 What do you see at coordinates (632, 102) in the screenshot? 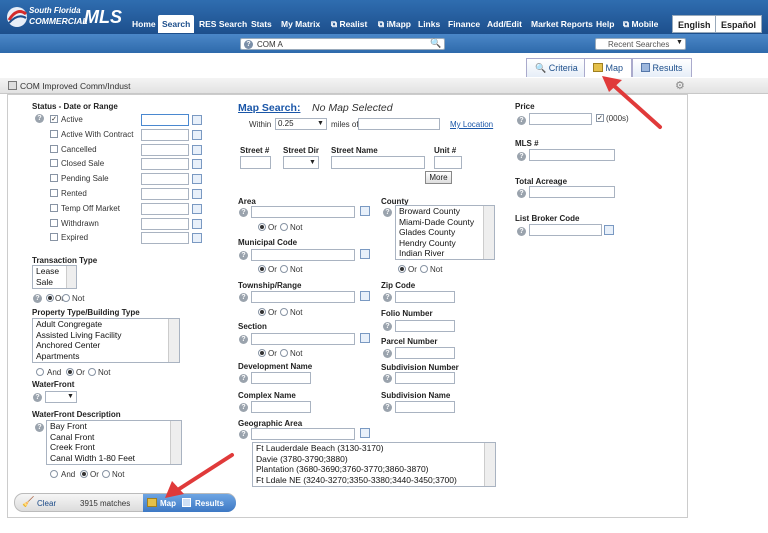
I see `annotation-arrow-map-tab` at bounding box center [632, 102].